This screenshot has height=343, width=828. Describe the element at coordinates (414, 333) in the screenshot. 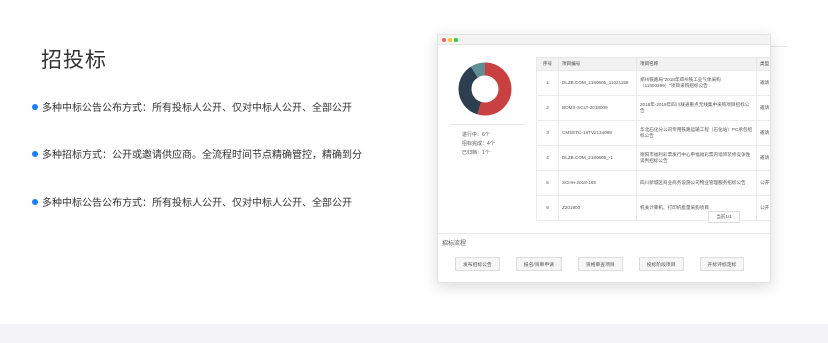

I see `footer-band` at that location.